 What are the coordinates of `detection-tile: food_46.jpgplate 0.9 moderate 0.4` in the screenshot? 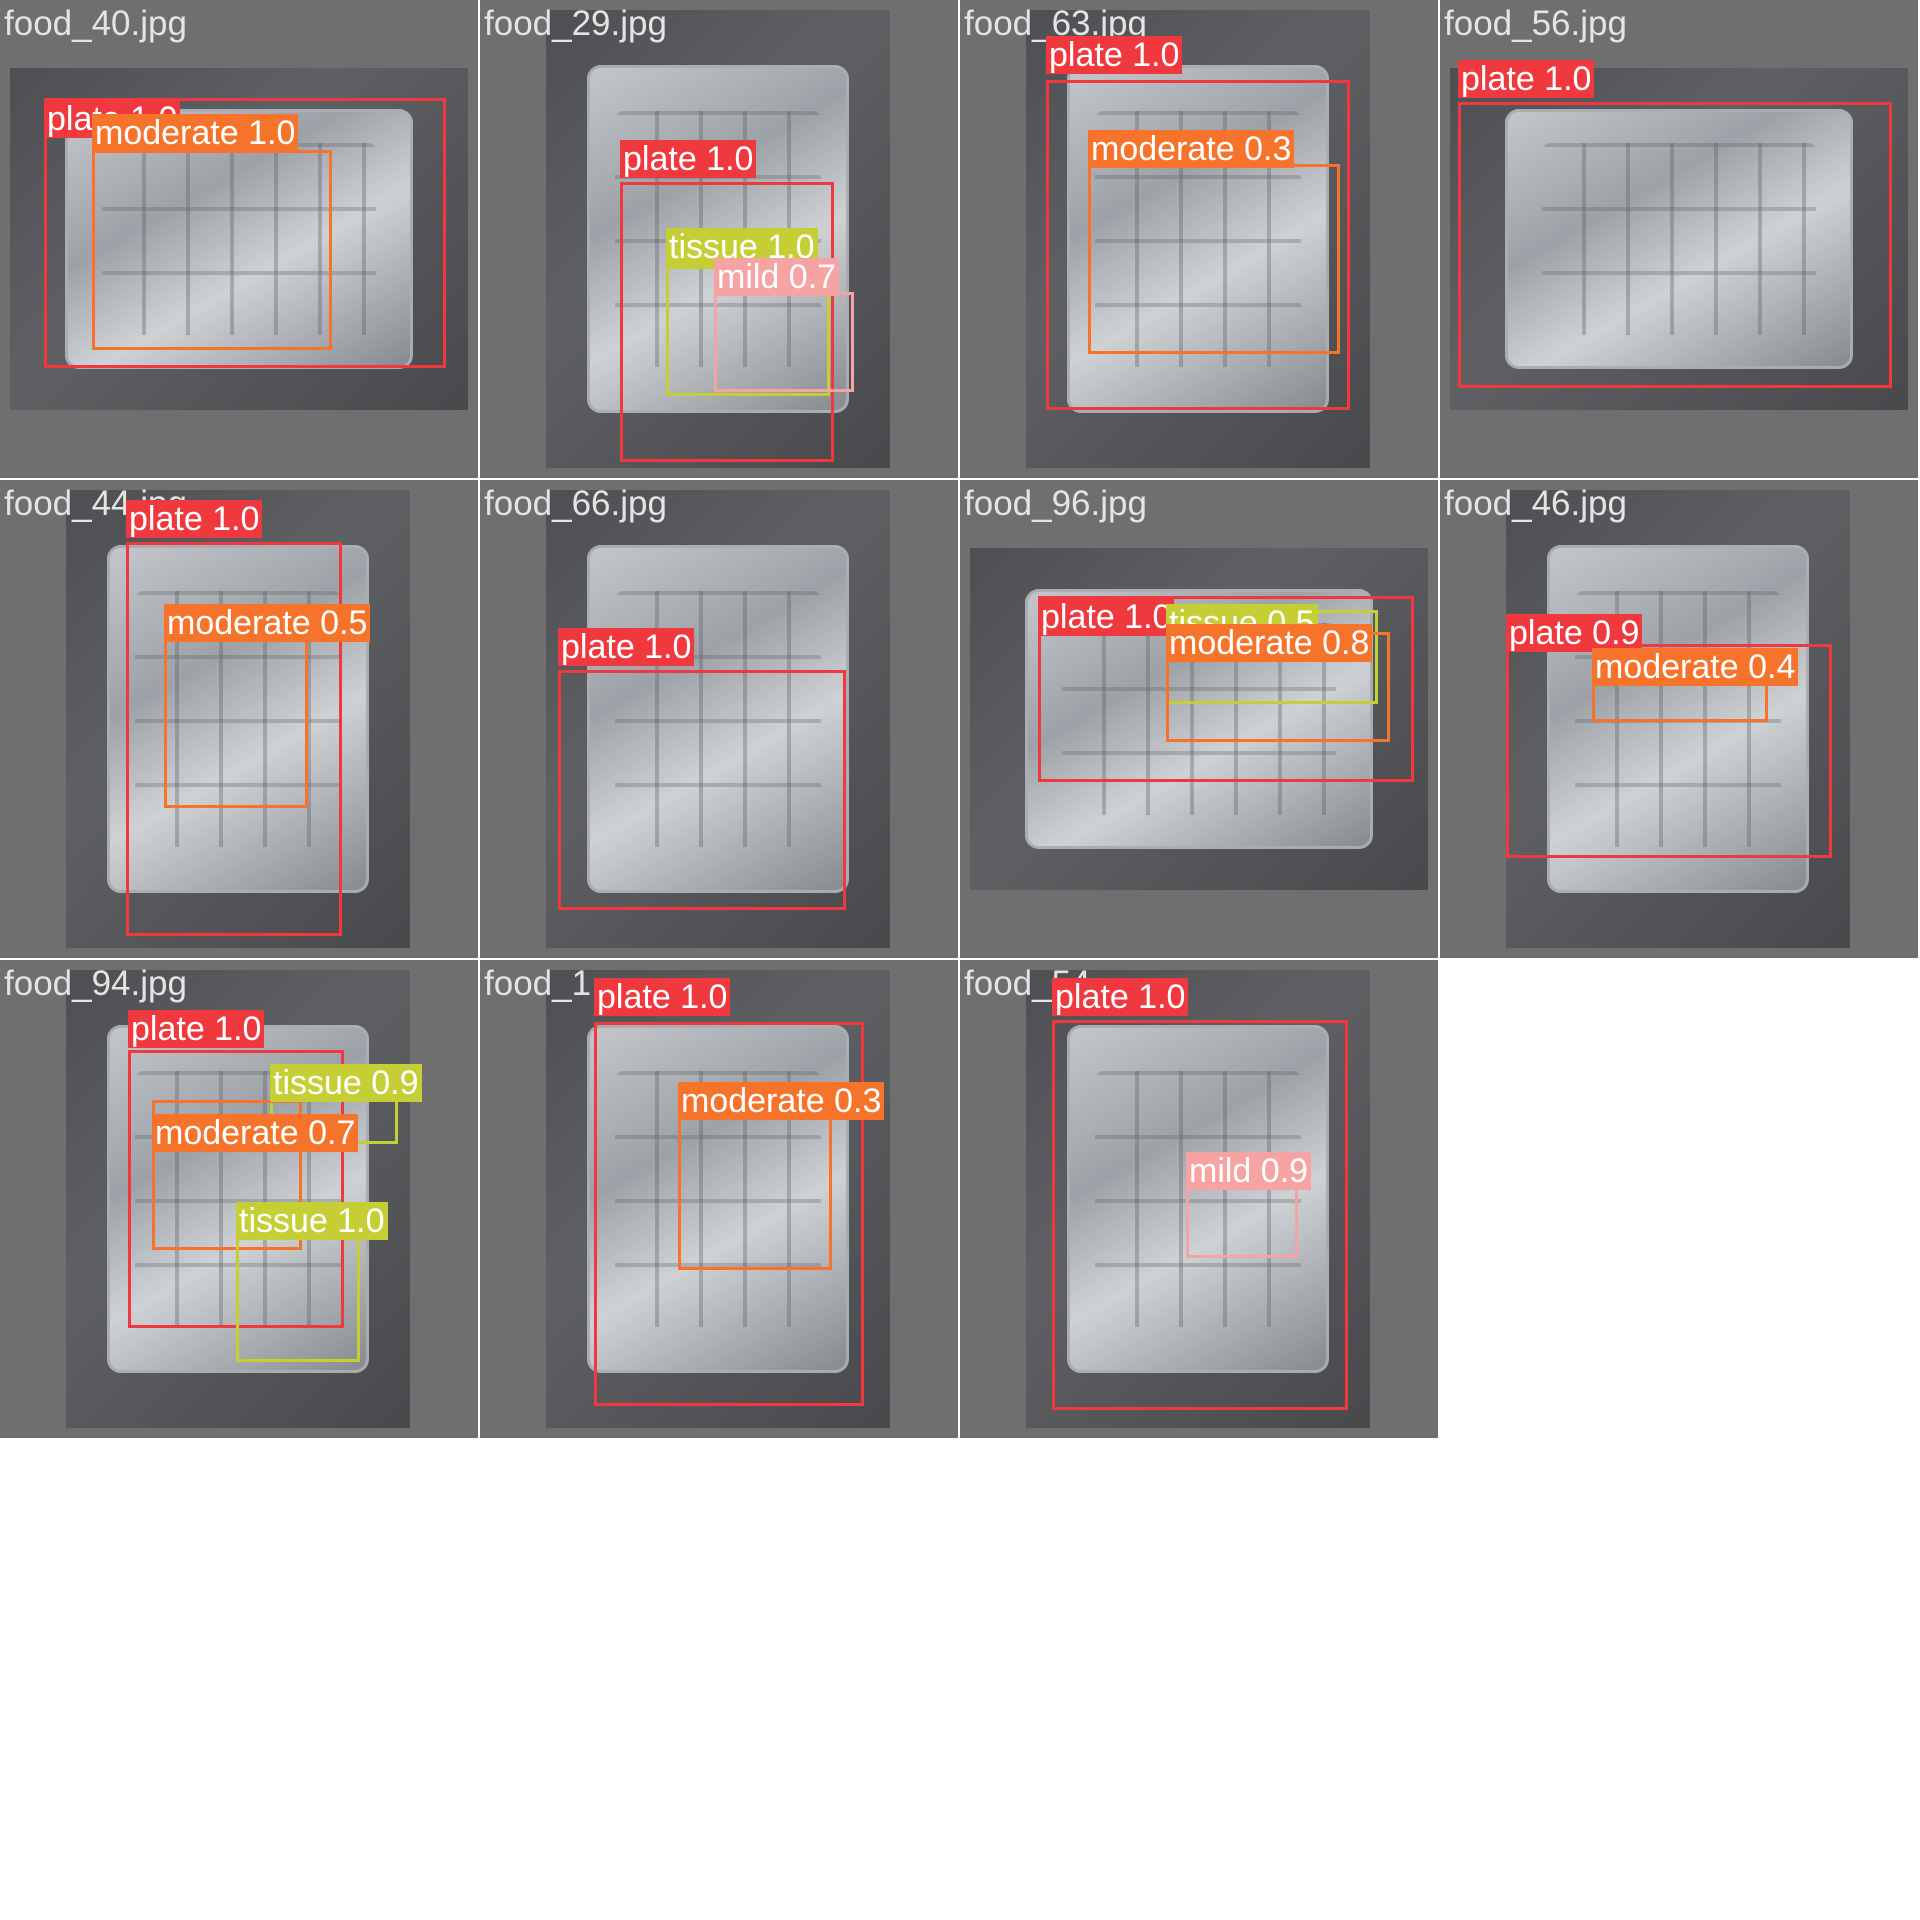 It's located at (1679, 719).